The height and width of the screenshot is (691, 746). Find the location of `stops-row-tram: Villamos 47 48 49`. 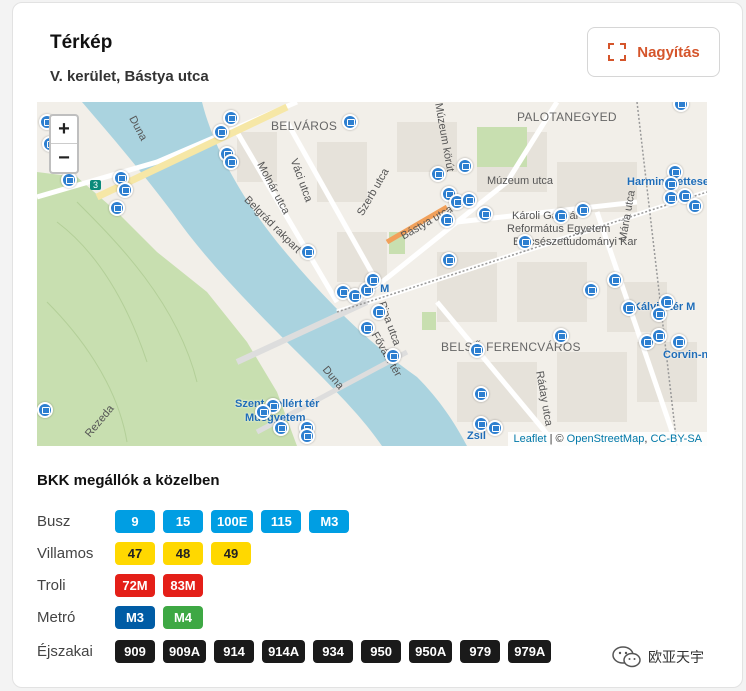

stops-row-tram: Villamos 47 48 49 is located at coordinates (144, 553).